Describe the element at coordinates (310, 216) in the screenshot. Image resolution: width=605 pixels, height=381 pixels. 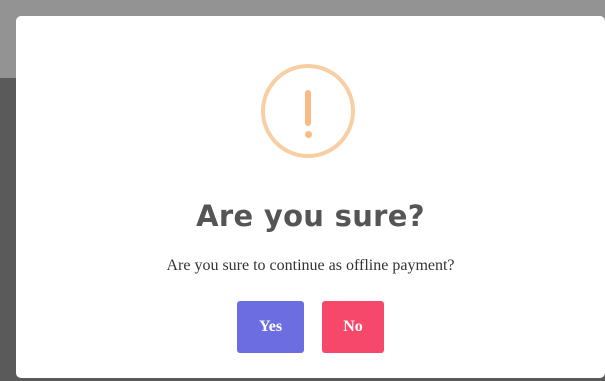
I see `dialog-title: Are you sure?` at that location.